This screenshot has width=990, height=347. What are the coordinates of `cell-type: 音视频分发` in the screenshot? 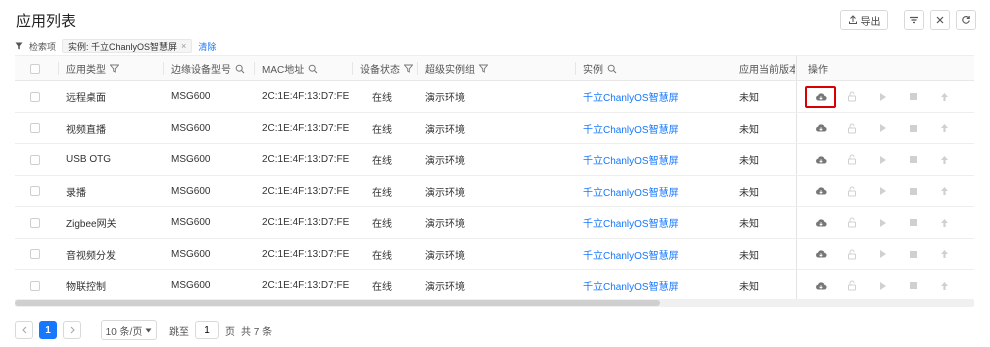 It's located at (91, 256).